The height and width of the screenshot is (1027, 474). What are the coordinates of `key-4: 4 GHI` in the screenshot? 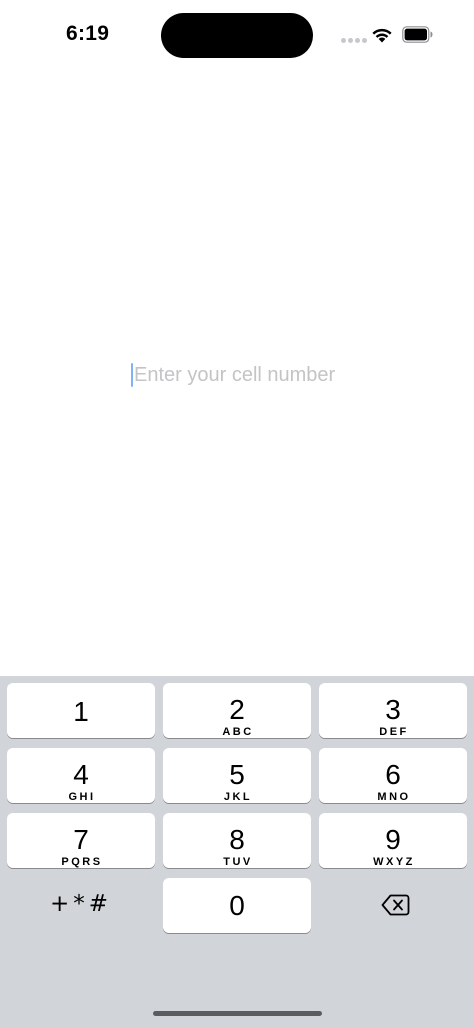 It's located at (81, 775).